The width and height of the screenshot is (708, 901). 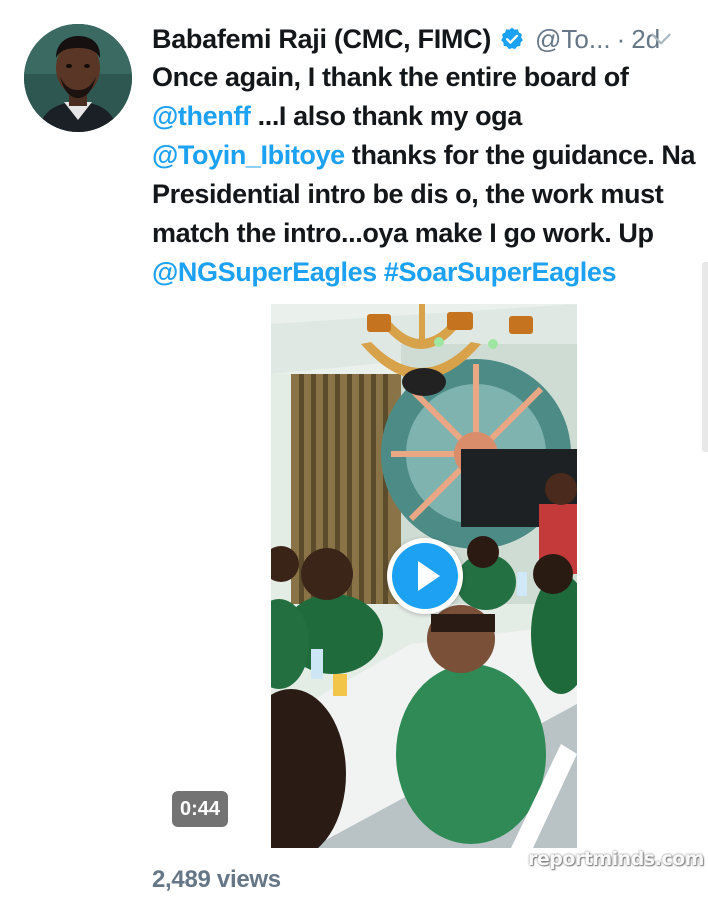 I want to click on verified-badge-icon, so click(x=512, y=39).